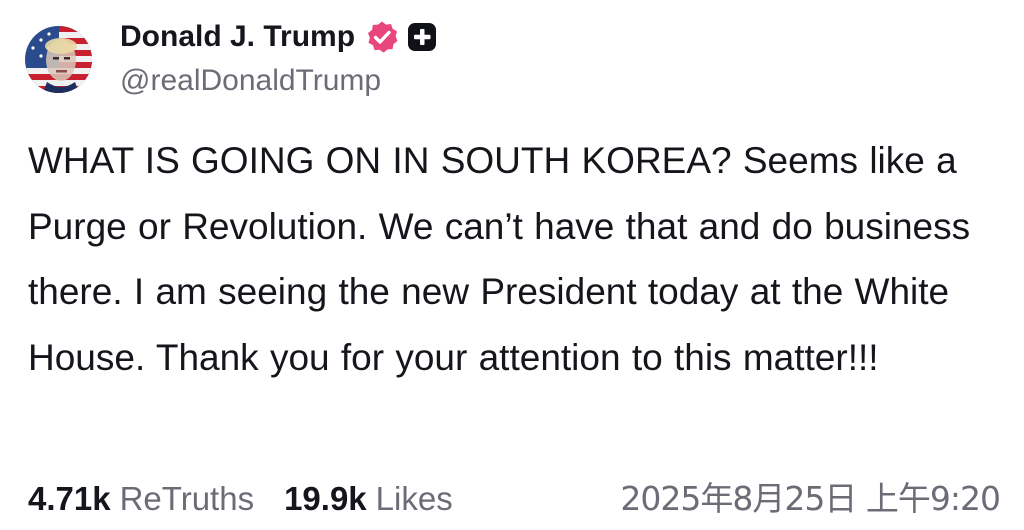  Describe the element at coordinates (422, 37) in the screenshot. I see `truth-plus-icon` at that location.